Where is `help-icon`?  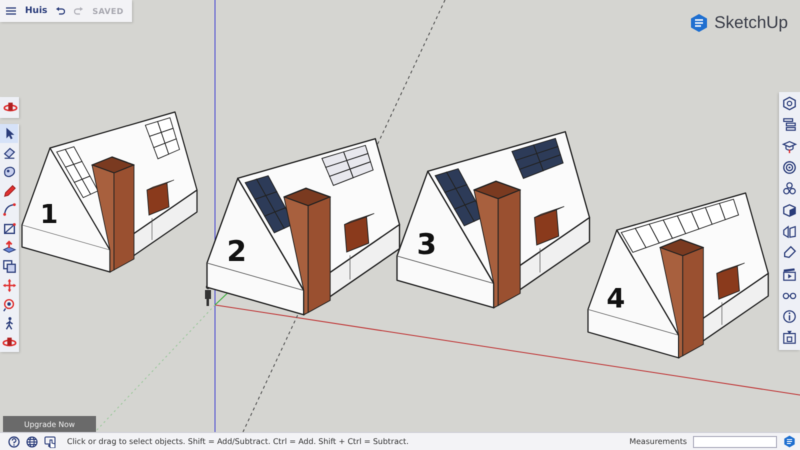 help-icon is located at coordinates (14, 442).